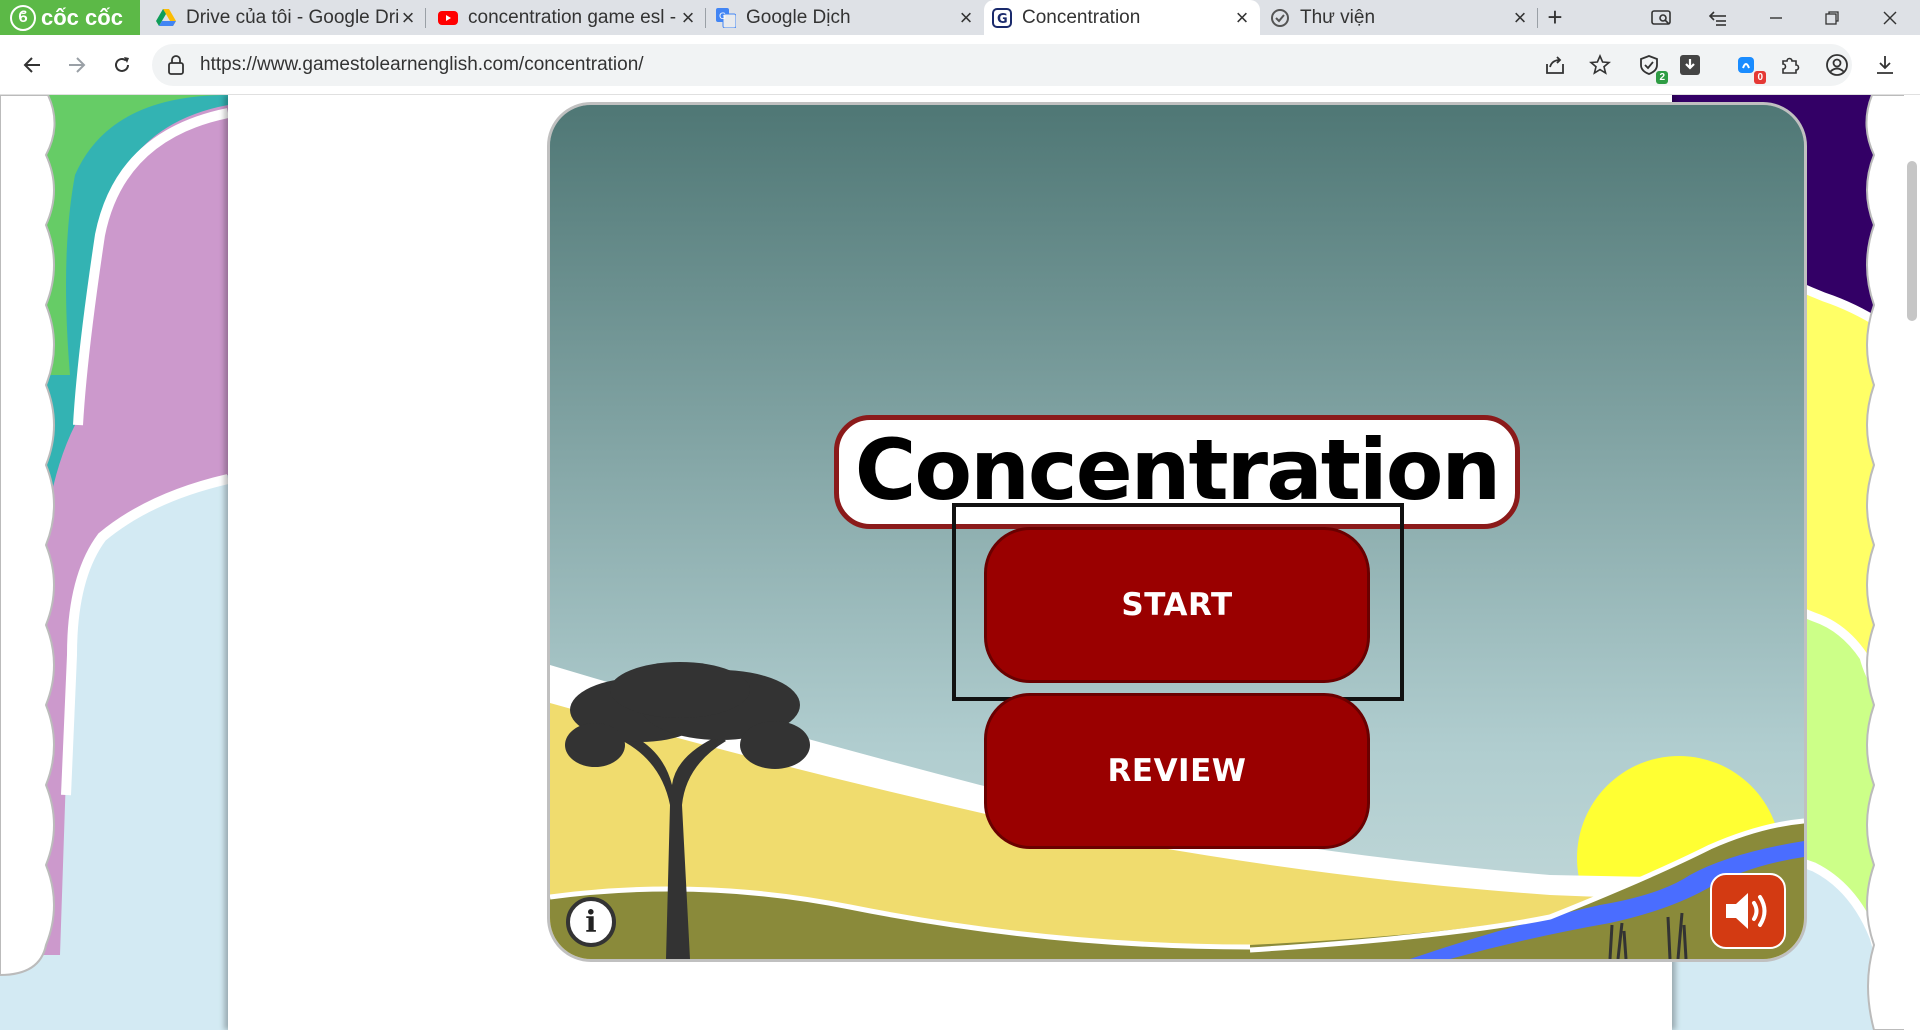  I want to click on profile-icon, so click(1837, 65).